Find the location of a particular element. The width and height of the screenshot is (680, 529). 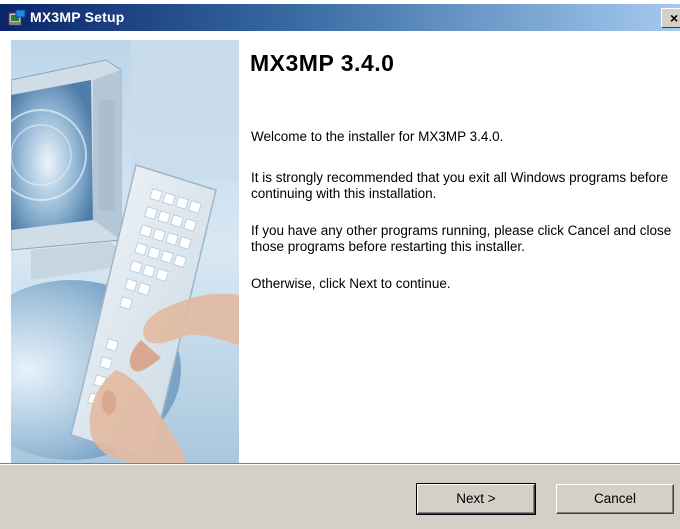

installer-icon is located at coordinates (17, 17).